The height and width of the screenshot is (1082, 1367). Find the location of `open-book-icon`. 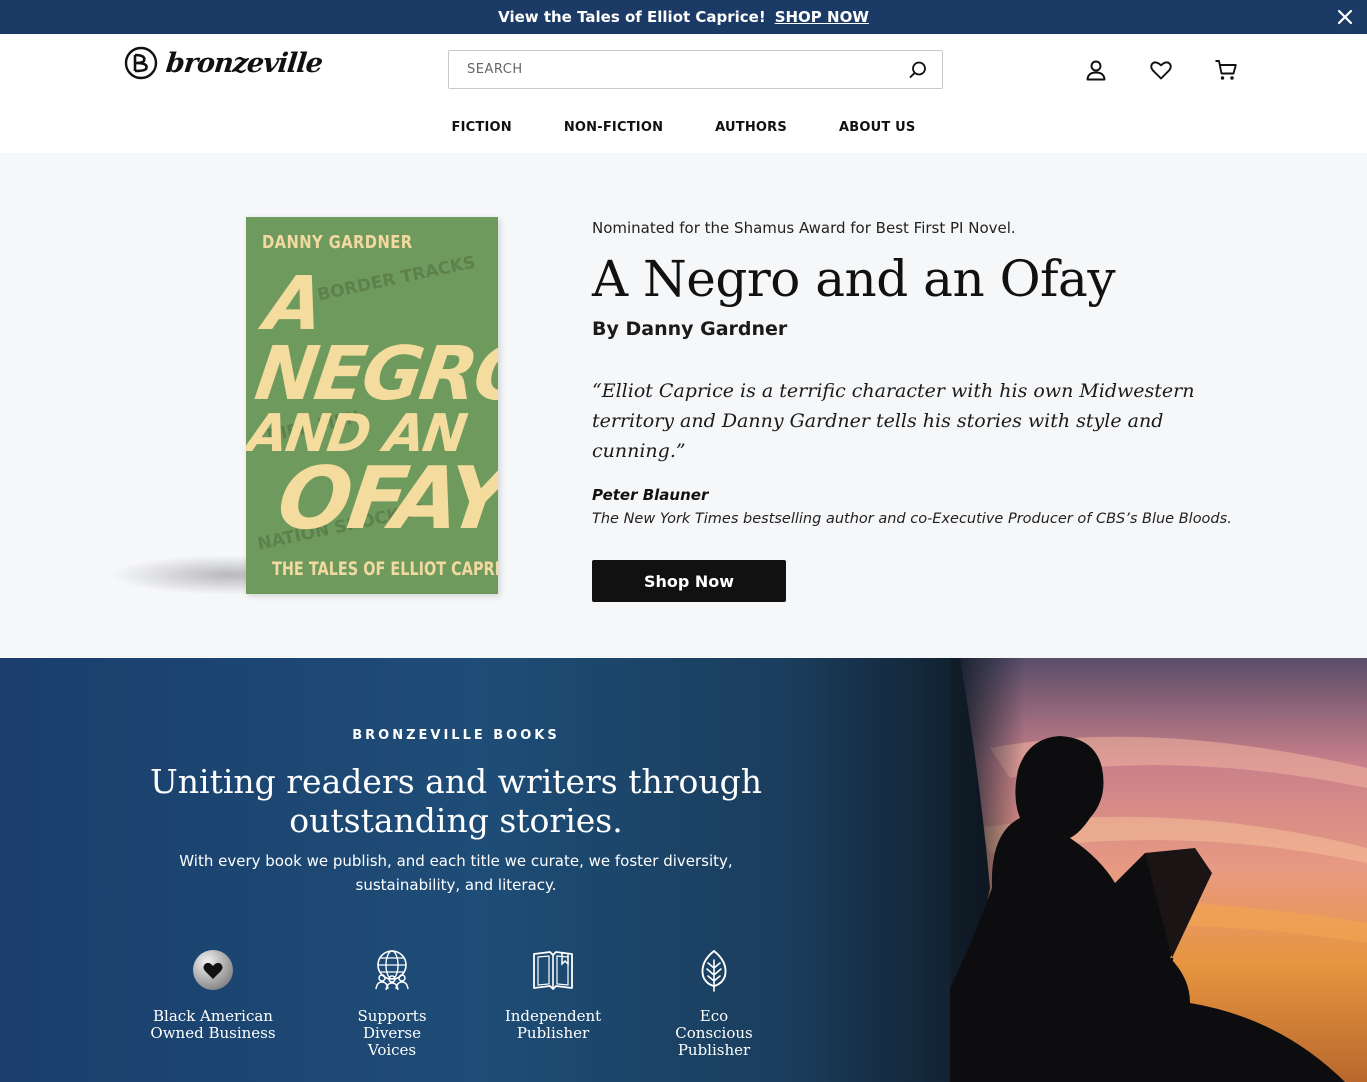

open-book-icon is located at coordinates (553, 970).